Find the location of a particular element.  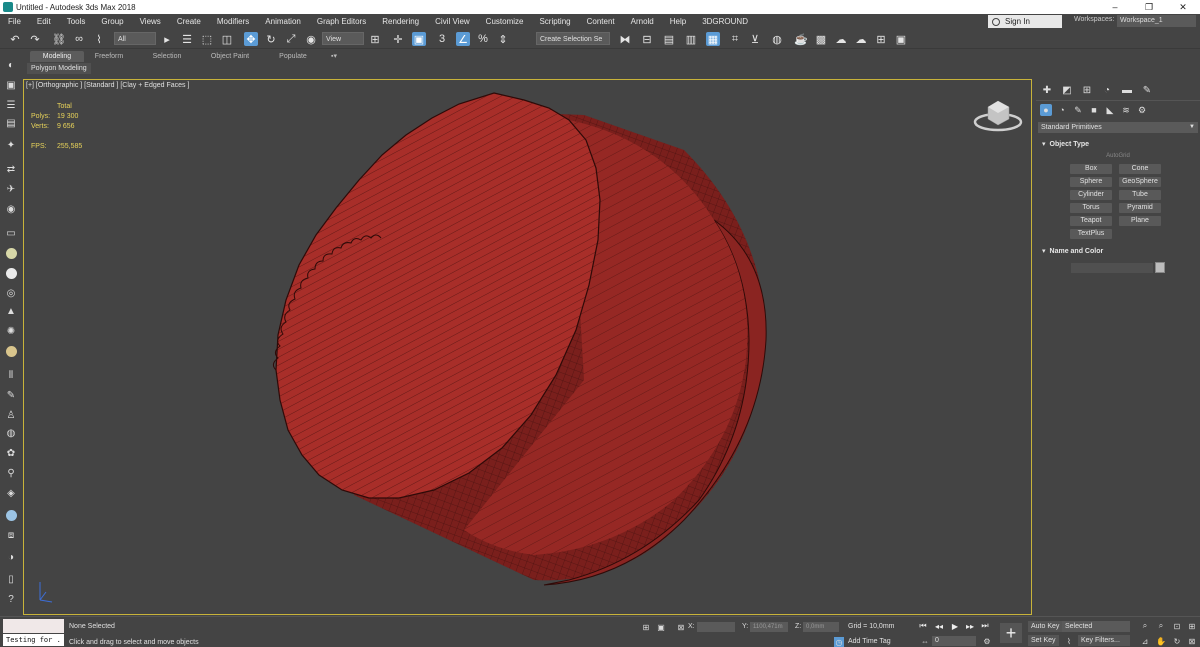

lock-selection-icon: ▣ is located at coordinates (661, 627).